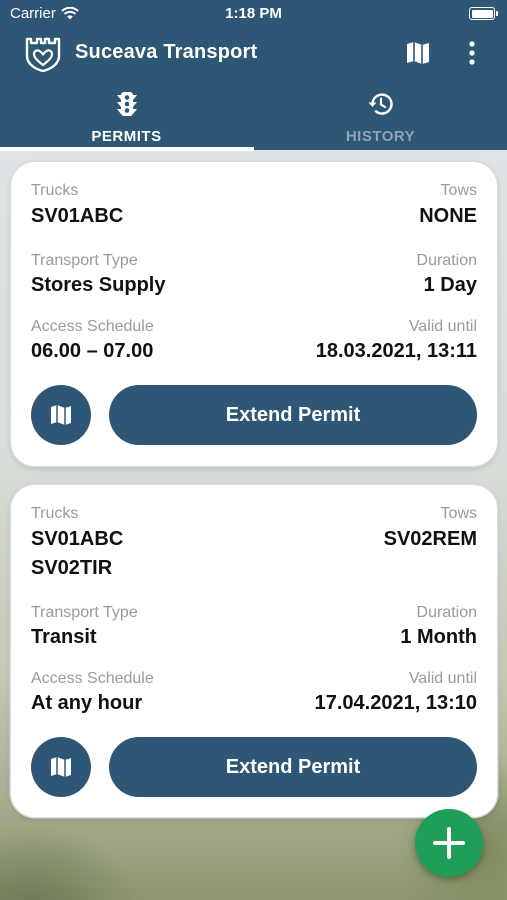 The width and height of the screenshot is (507, 900). Describe the element at coordinates (438, 637) in the screenshot. I see `duration-value: 1 Month` at that location.